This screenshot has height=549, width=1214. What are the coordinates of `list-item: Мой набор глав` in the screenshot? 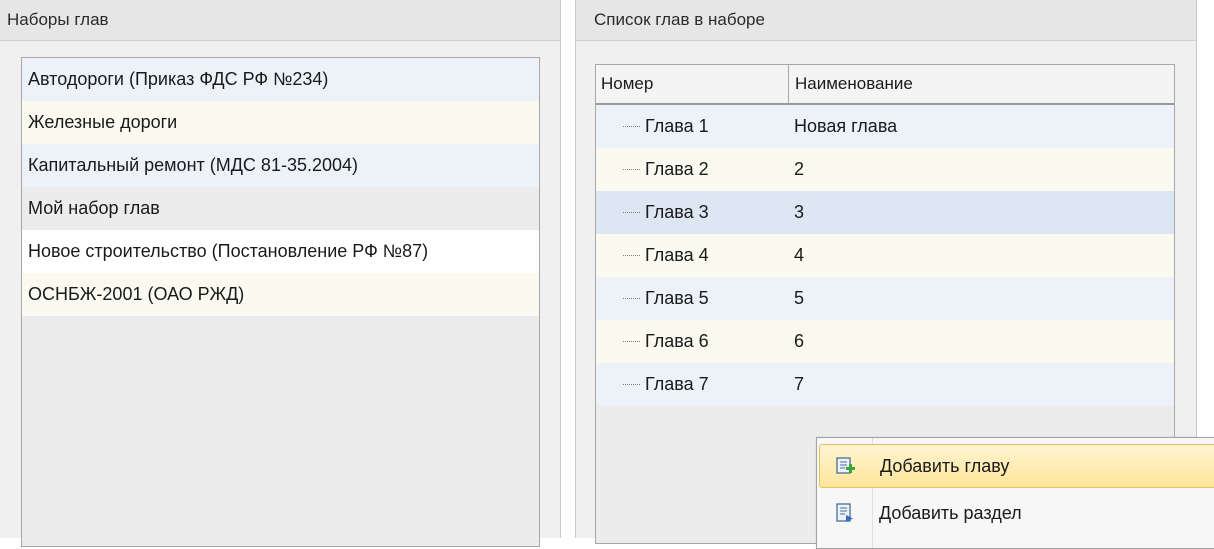 It's located at (280, 208).